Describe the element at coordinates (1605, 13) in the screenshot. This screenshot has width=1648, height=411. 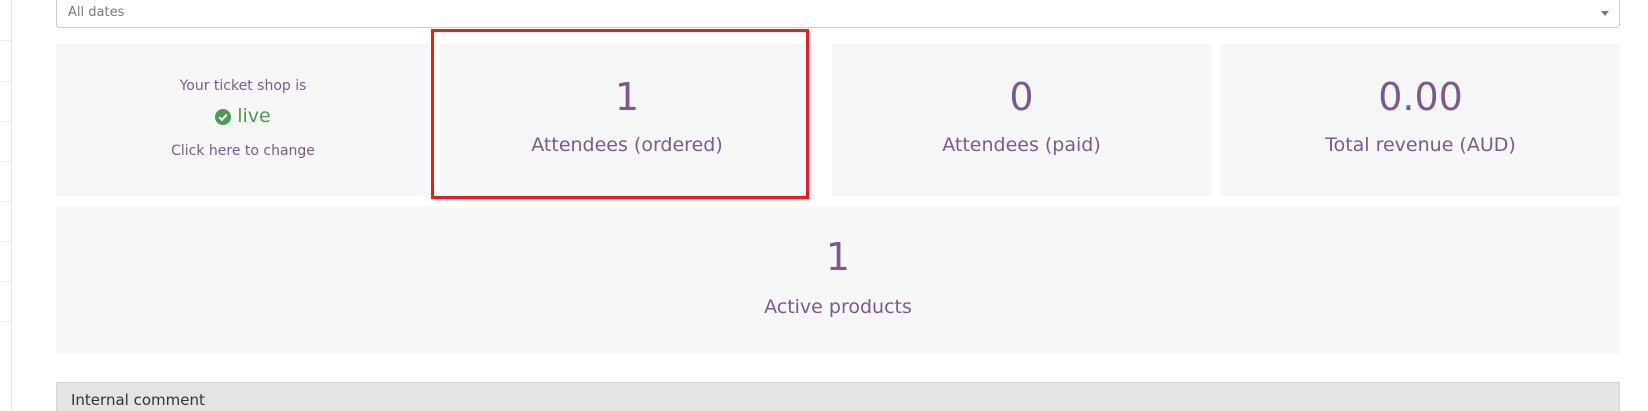
I see `chevron-down-icon` at that location.